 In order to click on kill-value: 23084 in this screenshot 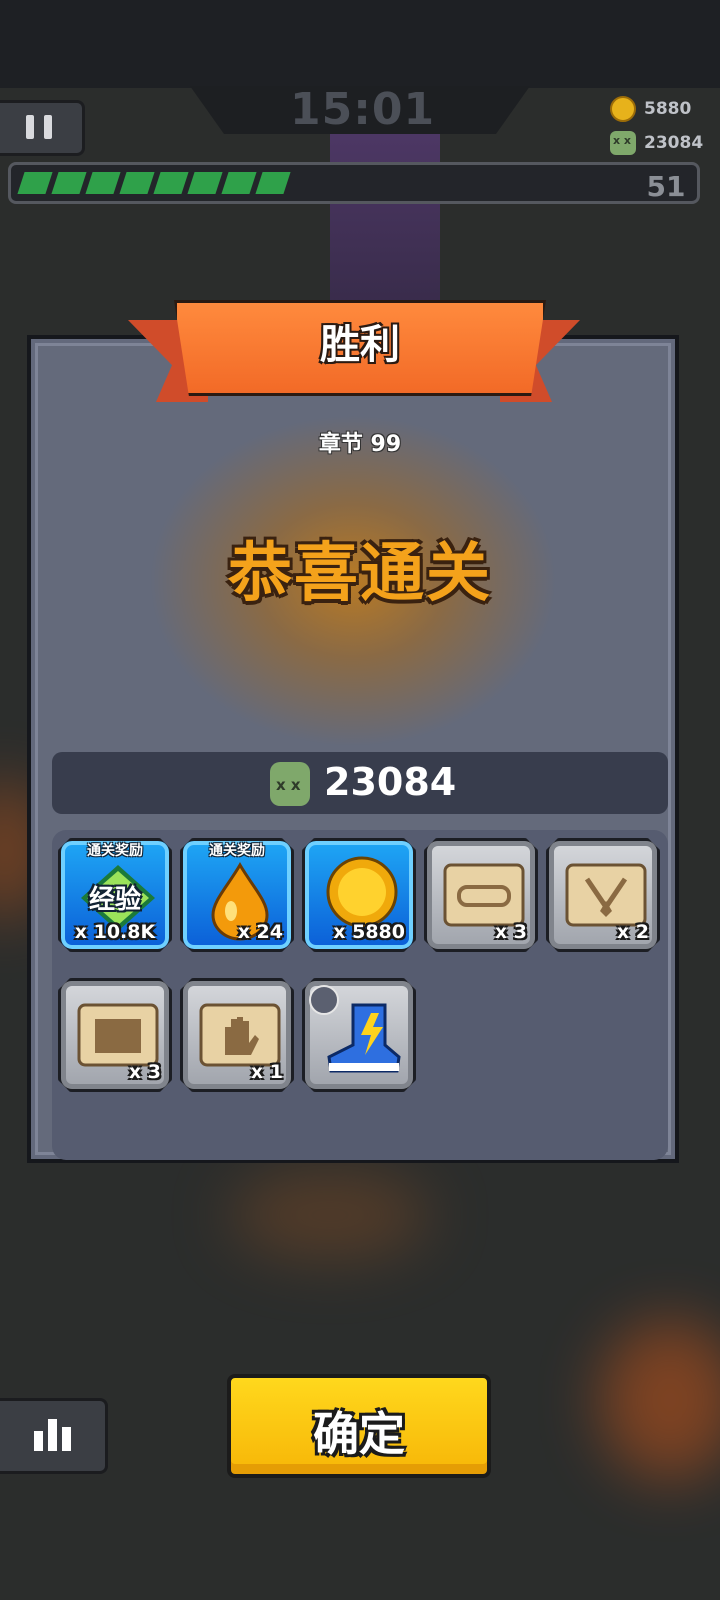, I will do `click(674, 143)`.